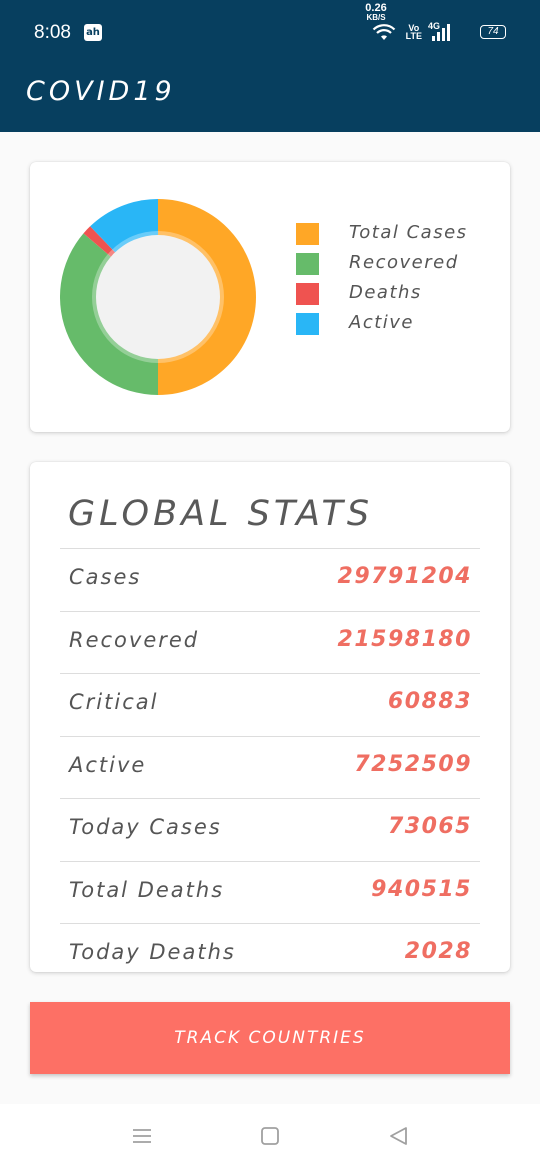 This screenshot has height=1170, width=540. What do you see at coordinates (152, 952) in the screenshot?
I see `stat-label: Today Deaths` at bounding box center [152, 952].